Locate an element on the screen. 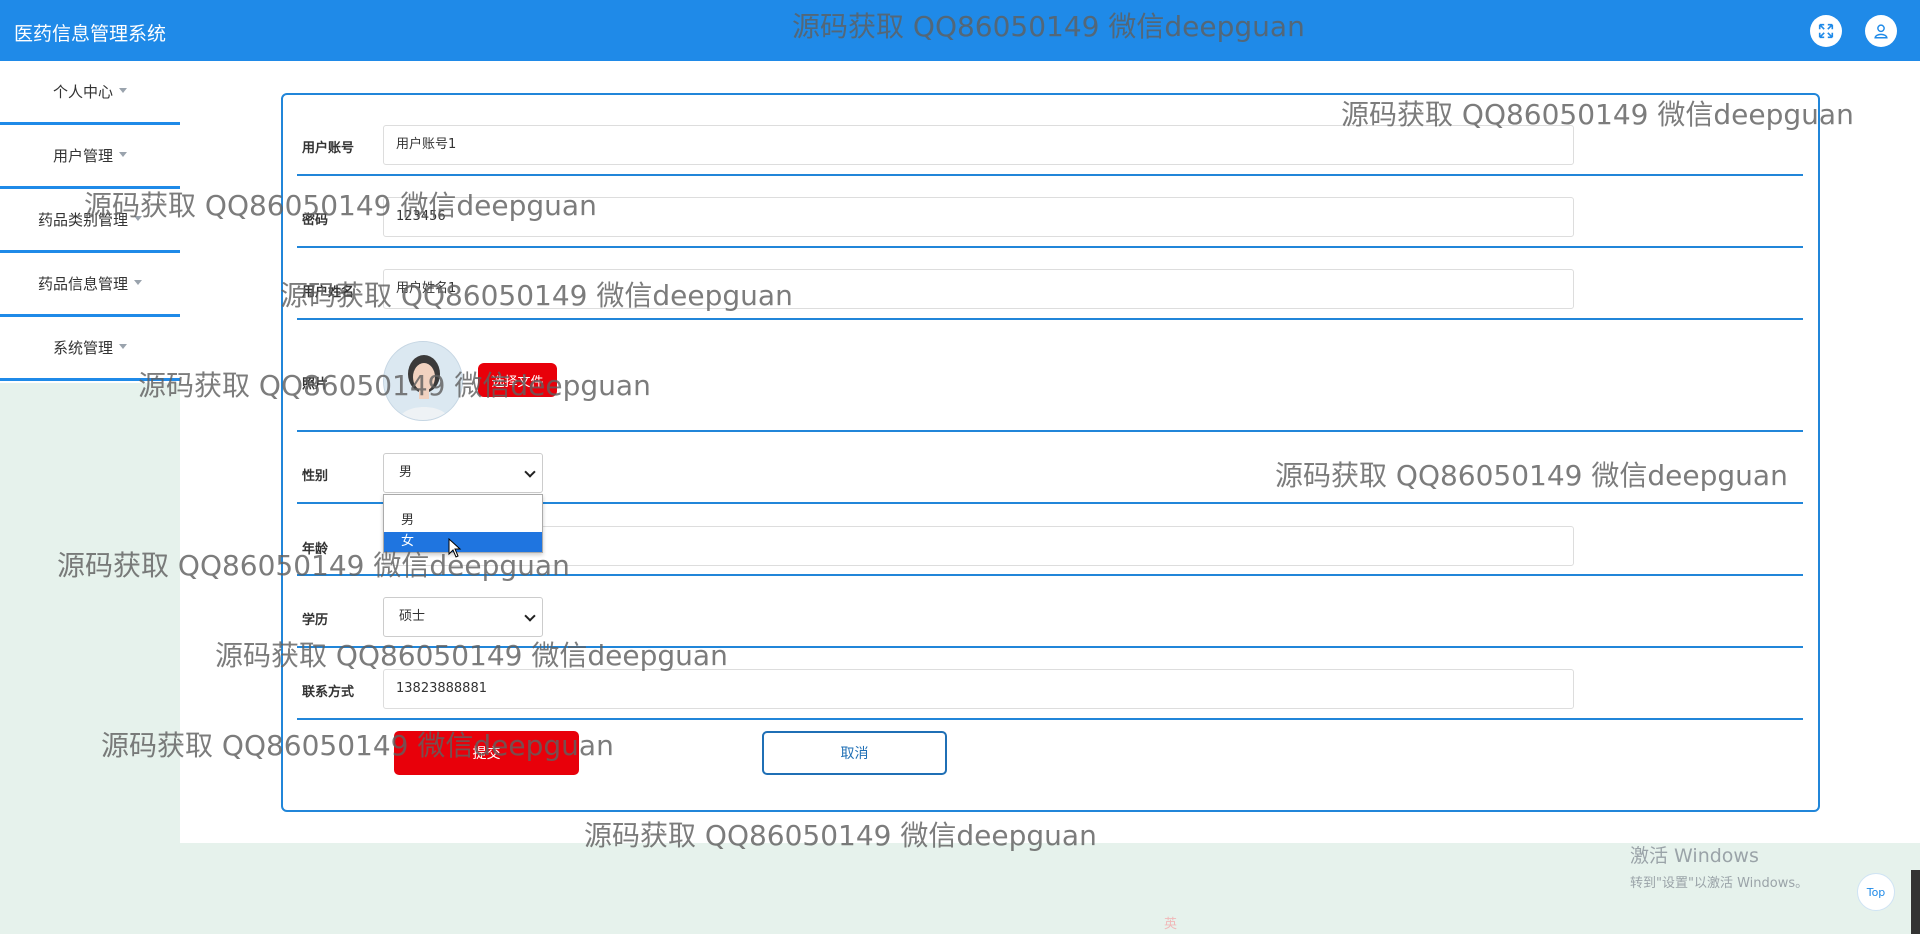 The height and width of the screenshot is (934, 1920). user-icon is located at coordinates (1881, 31).